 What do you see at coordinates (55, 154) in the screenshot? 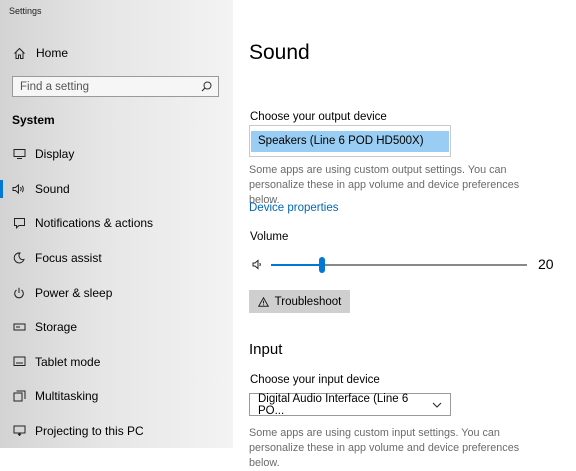
I see `sidebar-item-label: Display` at bounding box center [55, 154].